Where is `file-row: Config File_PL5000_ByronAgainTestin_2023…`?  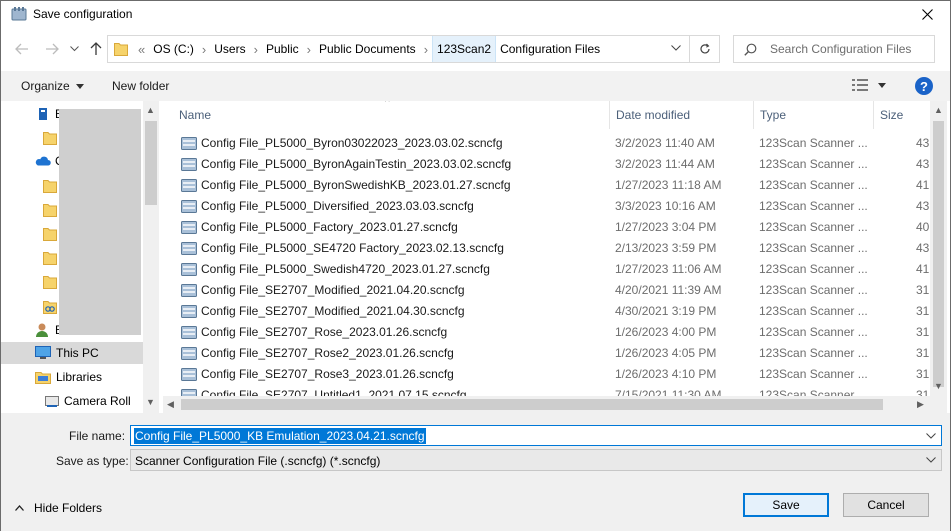 file-row: Config File_PL5000_ByronAgainTestin_2023… is located at coordinates (548, 164).